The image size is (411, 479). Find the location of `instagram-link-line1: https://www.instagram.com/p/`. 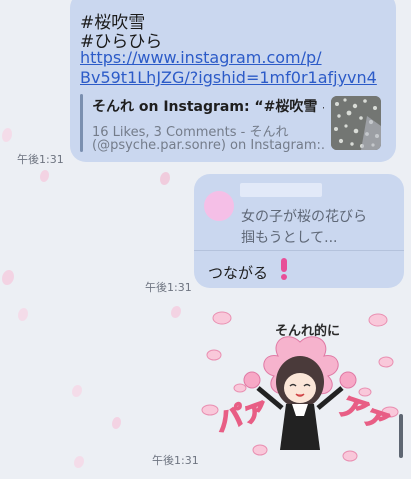

instagram-link-line1: https://www.instagram.com/p/ is located at coordinates (201, 57).